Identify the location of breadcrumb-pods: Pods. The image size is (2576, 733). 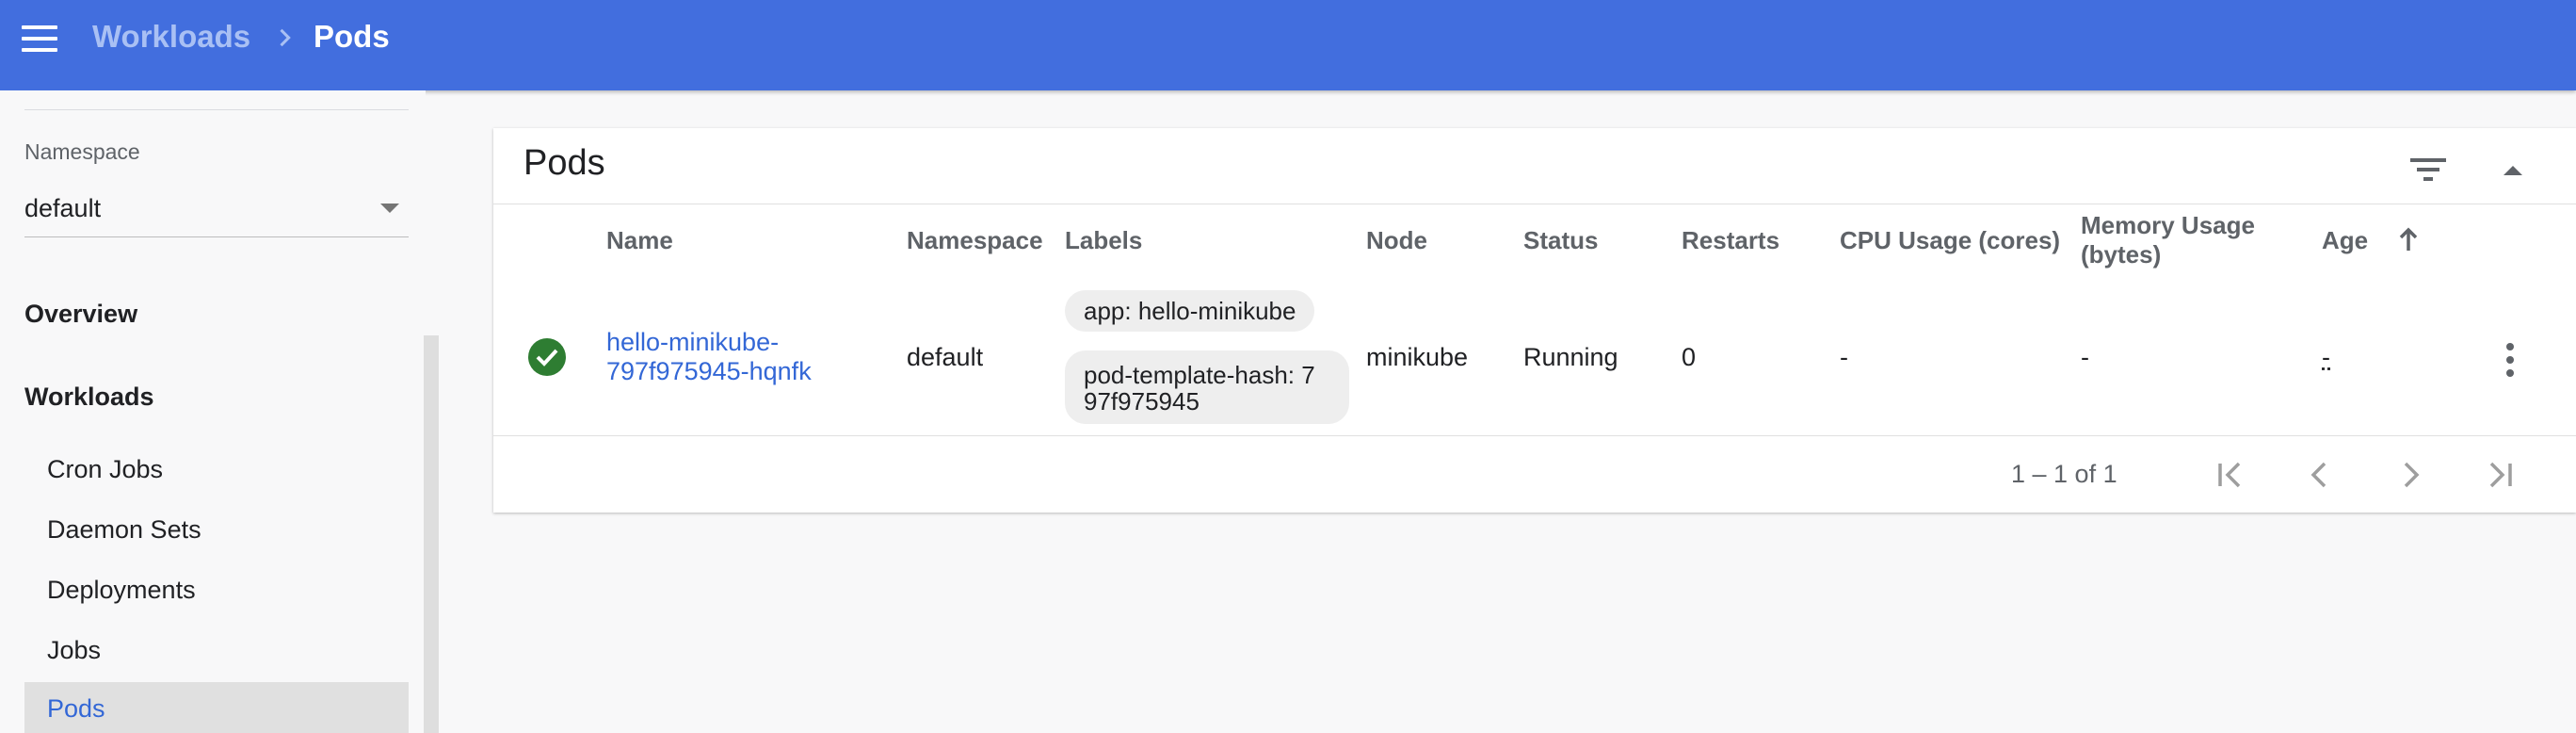
(352, 37).